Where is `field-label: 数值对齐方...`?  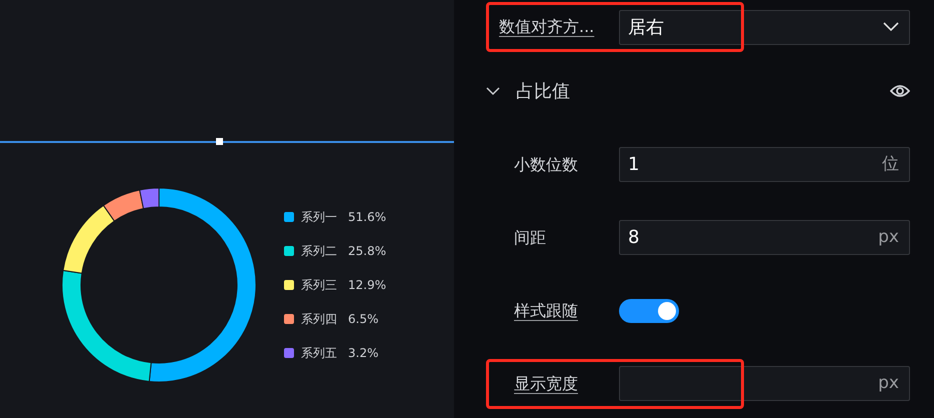 field-label: 数值对齐方... is located at coordinates (547, 27).